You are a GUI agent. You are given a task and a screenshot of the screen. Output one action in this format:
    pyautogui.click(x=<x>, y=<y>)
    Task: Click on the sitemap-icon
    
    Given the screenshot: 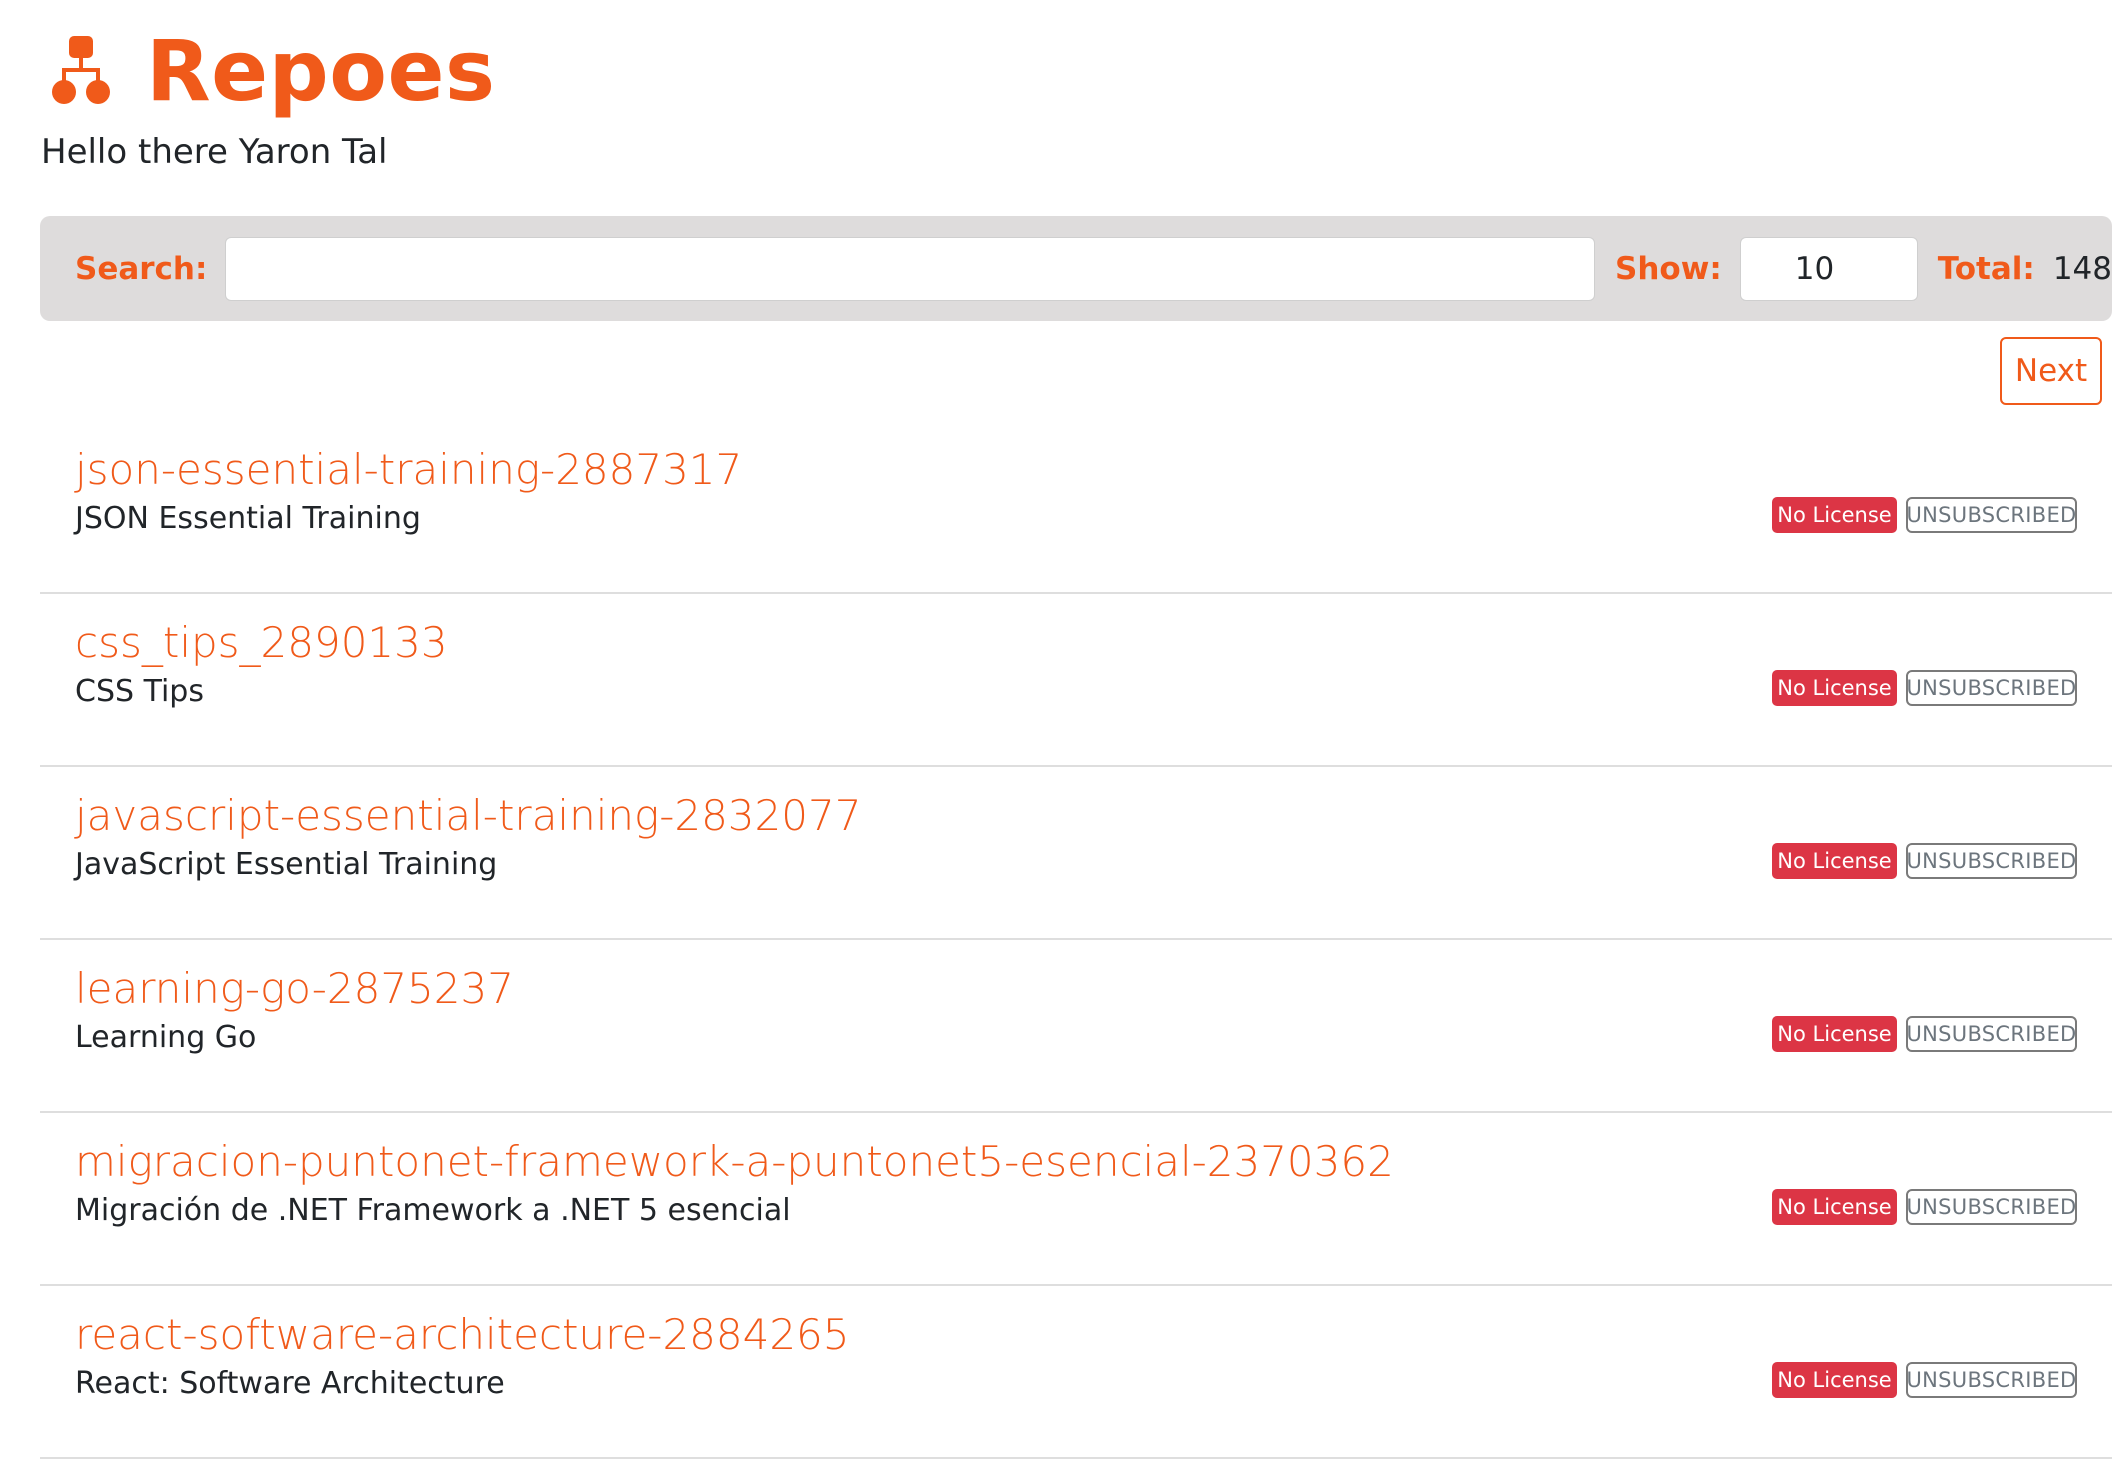 What is the action you would take?
    pyautogui.click(x=81, y=70)
    